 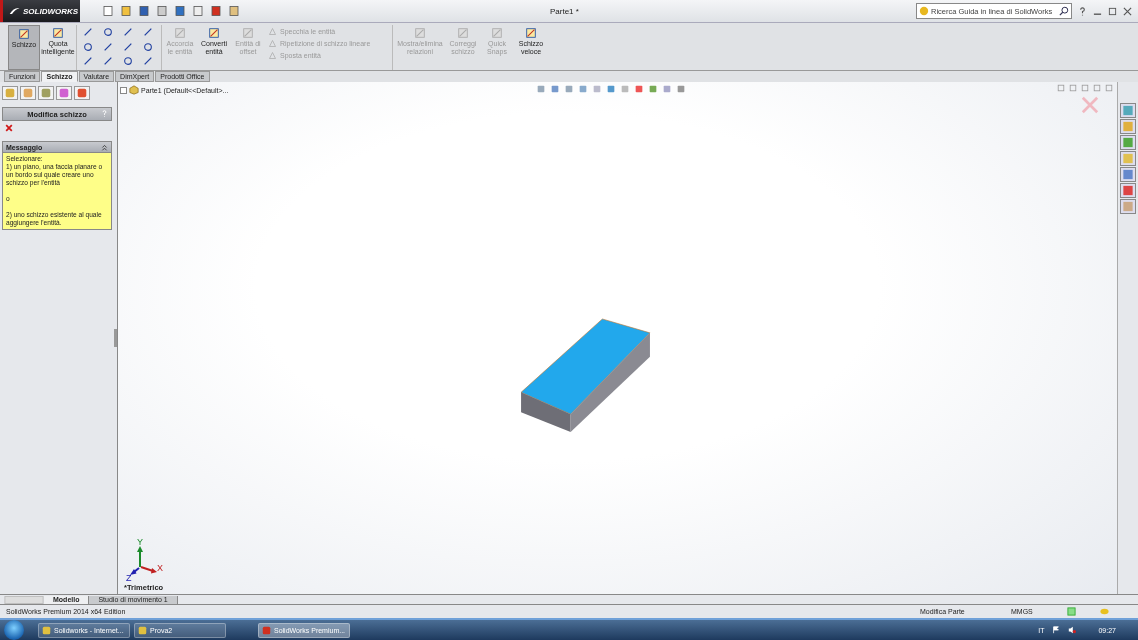 I want to click on speaker-icon, so click(x=1072, y=630).